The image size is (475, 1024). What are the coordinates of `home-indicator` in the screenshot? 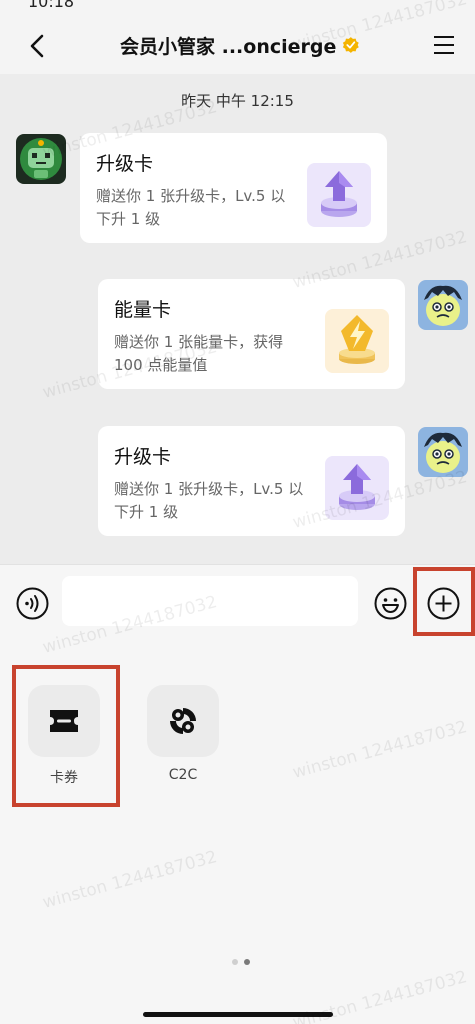 It's located at (238, 1014).